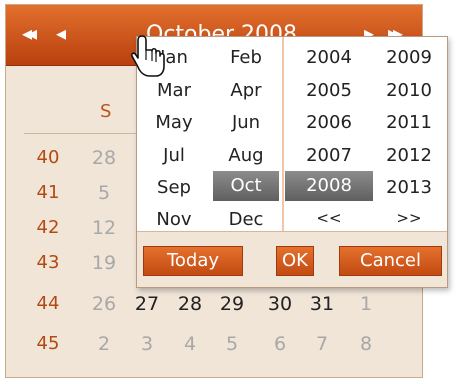 This screenshot has height=384, width=458. What do you see at coordinates (148, 56) in the screenshot?
I see `hand-pointer-cursor-icon` at bounding box center [148, 56].